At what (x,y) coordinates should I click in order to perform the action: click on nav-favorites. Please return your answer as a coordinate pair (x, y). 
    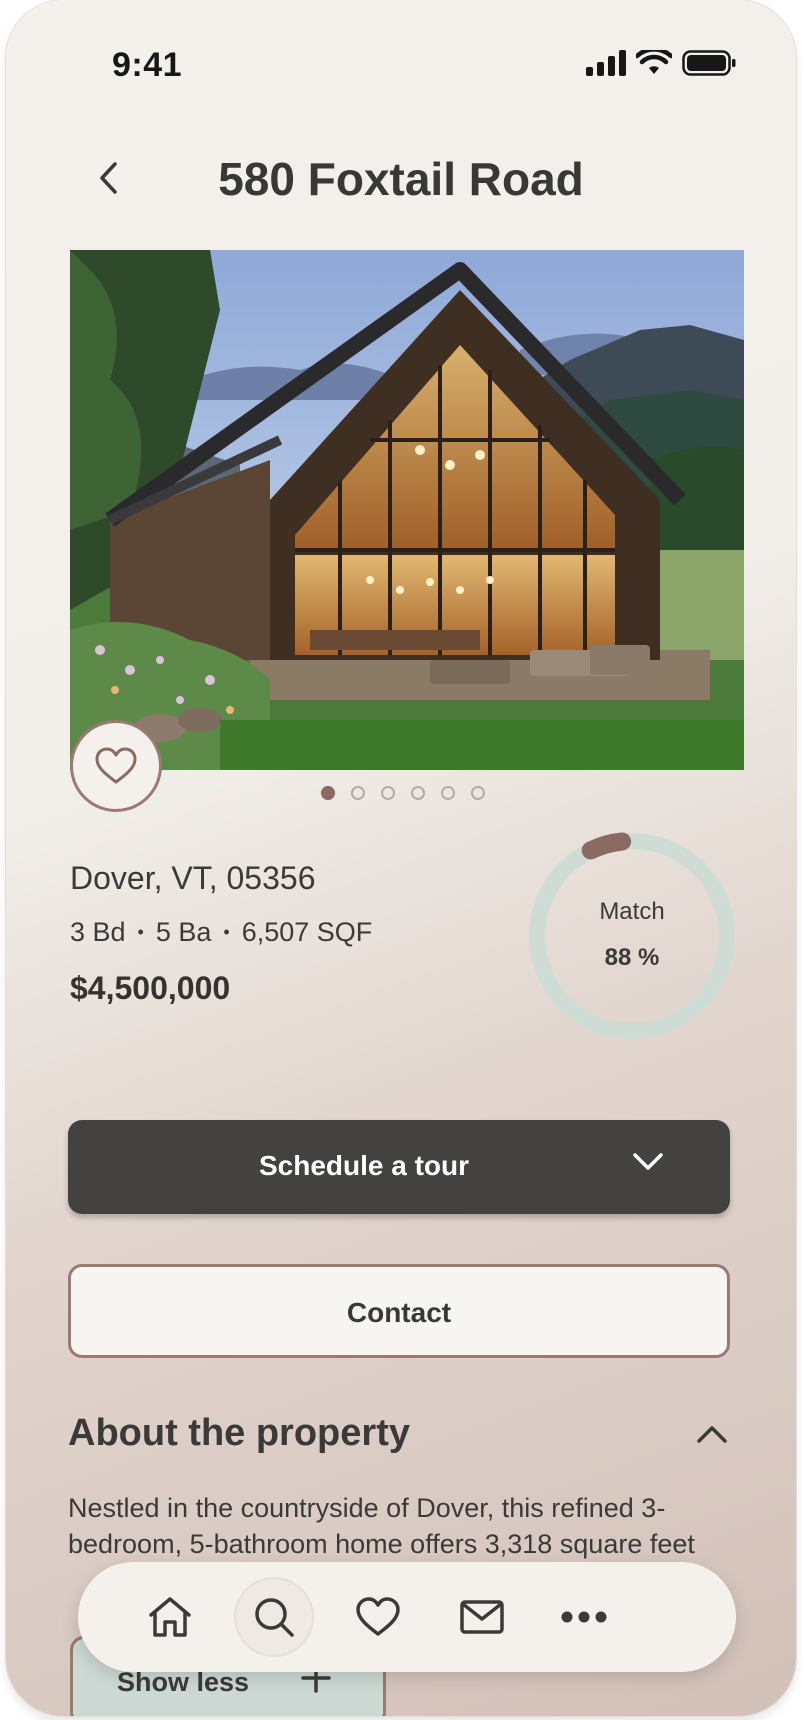
    Looking at the image, I should click on (378, 1617).